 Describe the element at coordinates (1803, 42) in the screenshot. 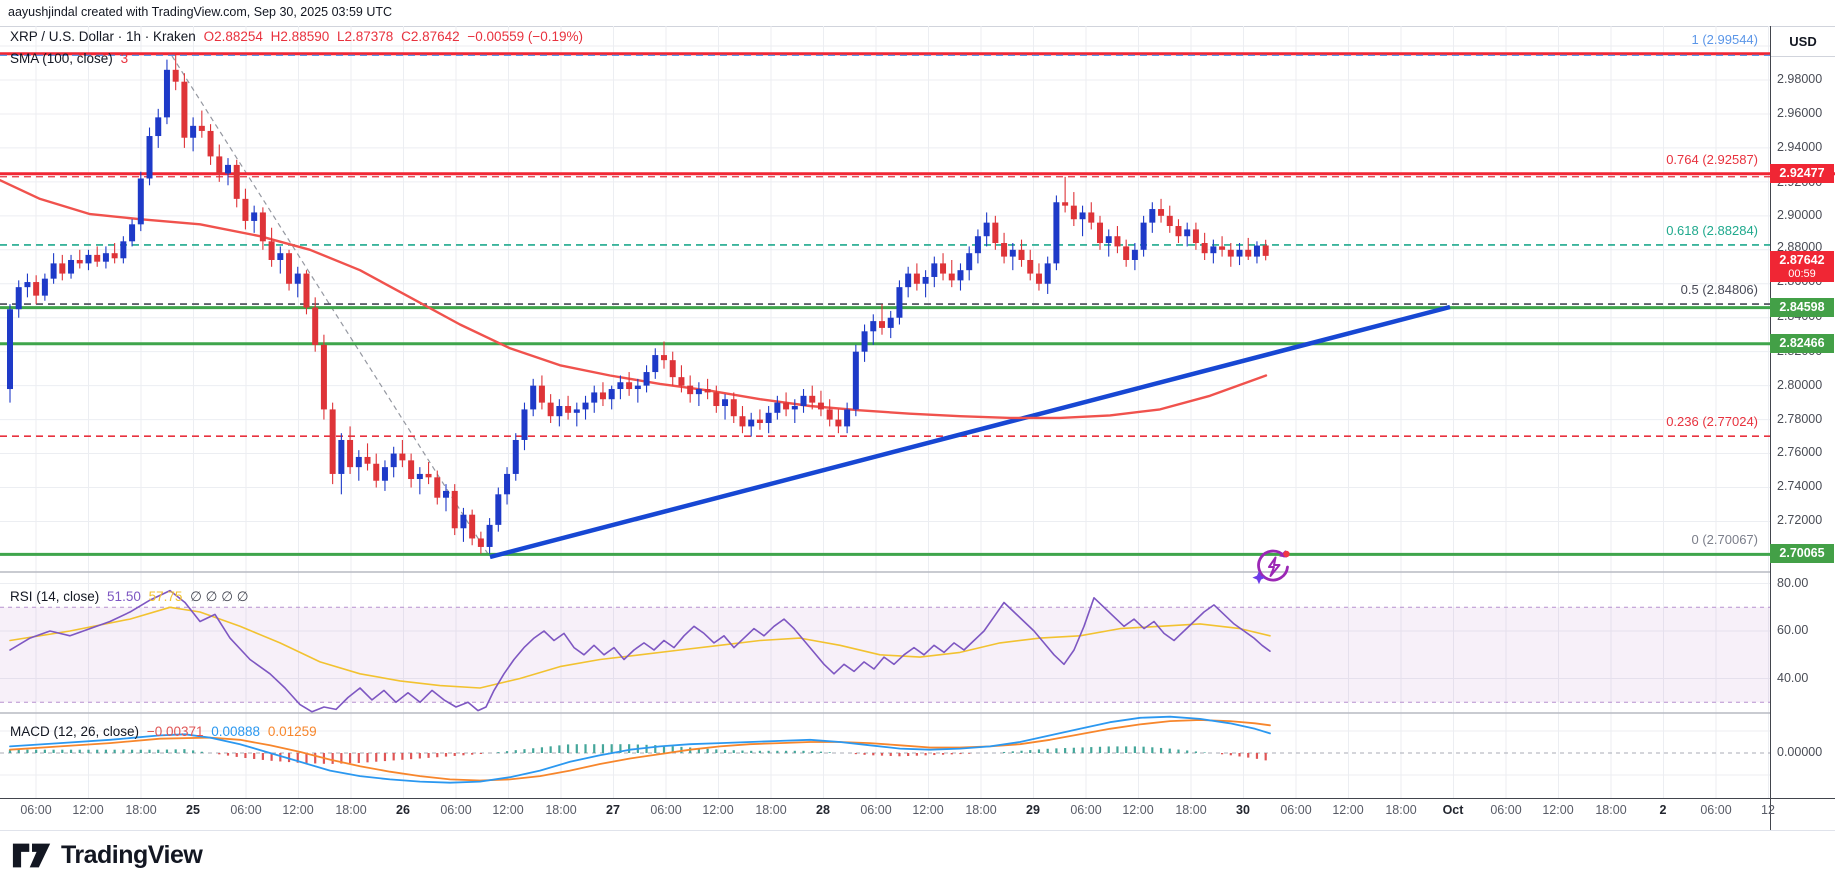

I see `currency-toggle-button: USD` at that location.